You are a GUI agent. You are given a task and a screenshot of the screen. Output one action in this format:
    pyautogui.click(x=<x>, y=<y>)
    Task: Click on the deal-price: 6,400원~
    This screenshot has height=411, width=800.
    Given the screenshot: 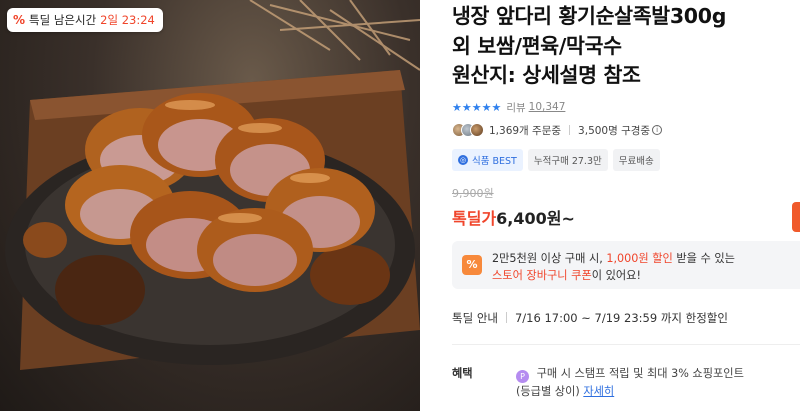 What is the action you would take?
    pyautogui.click(x=535, y=218)
    